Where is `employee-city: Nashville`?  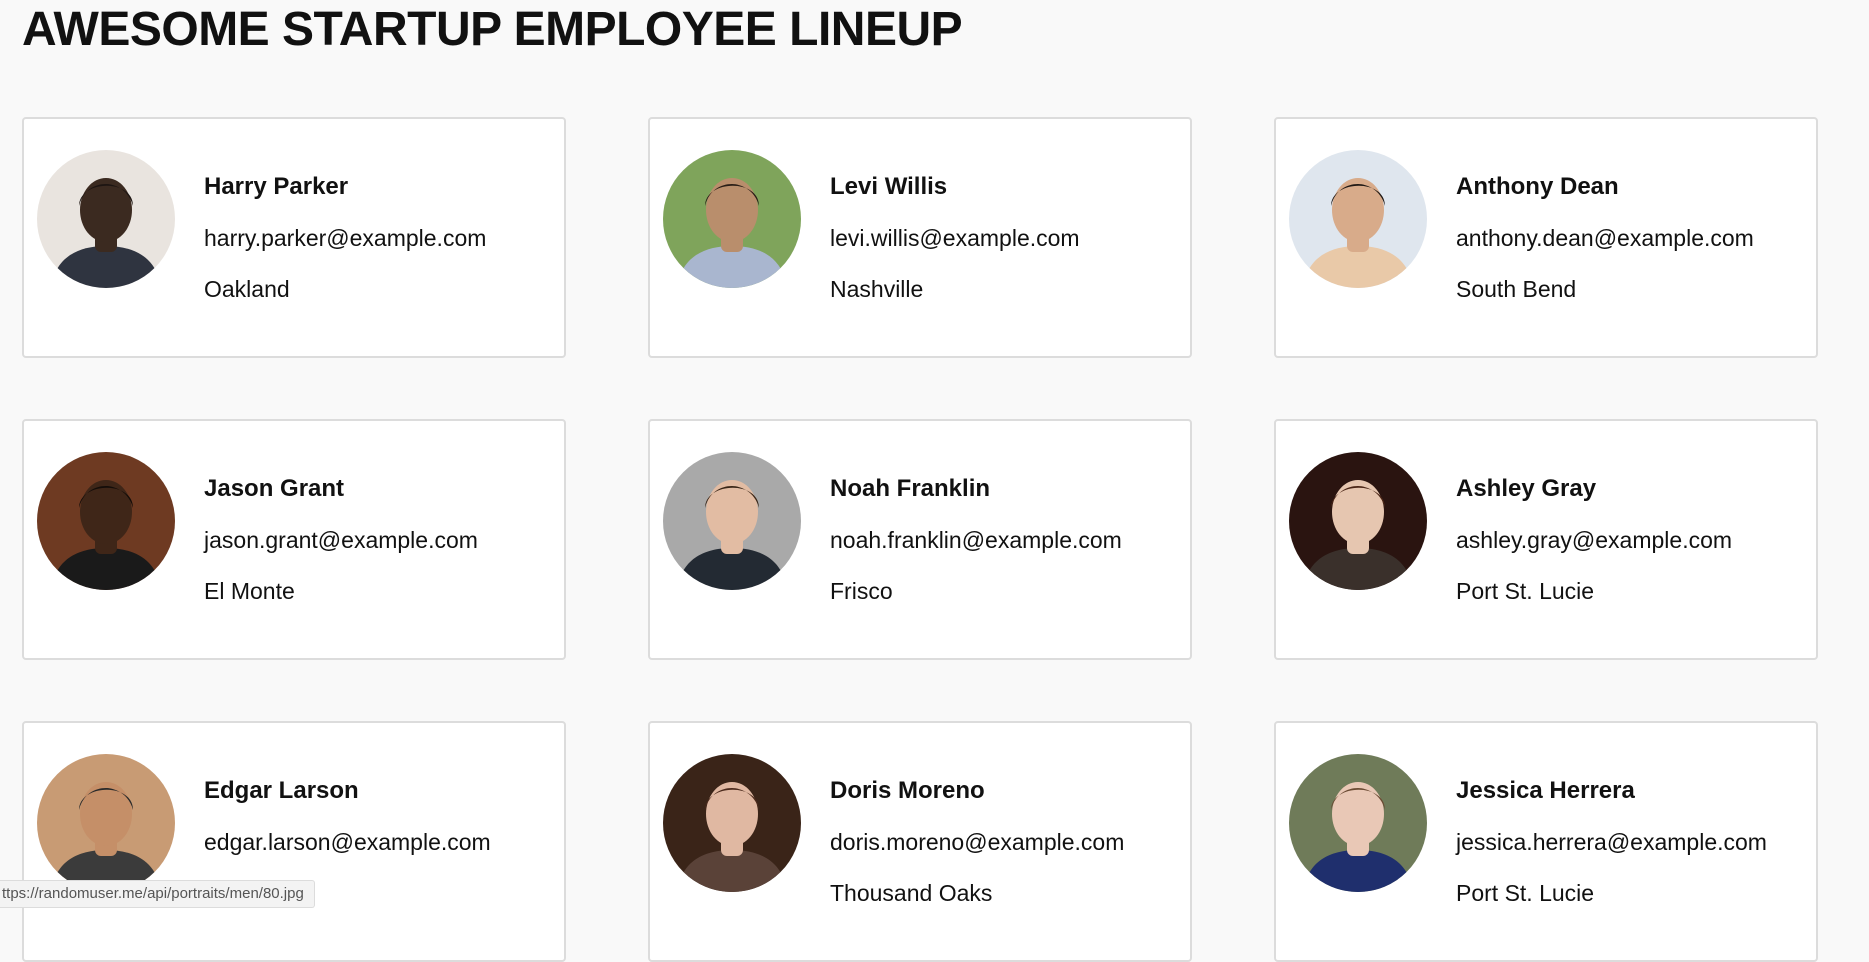
employee-city: Nashville is located at coordinates (877, 289).